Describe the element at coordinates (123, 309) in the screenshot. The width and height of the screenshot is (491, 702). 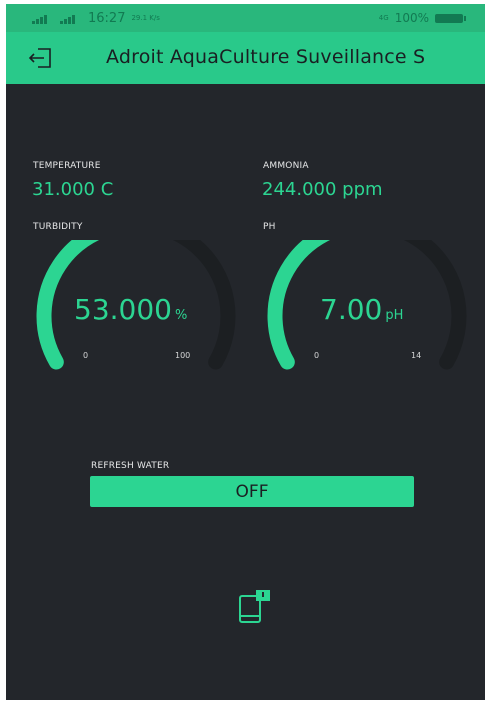
I see `turbidity-value: 53.000` at that location.